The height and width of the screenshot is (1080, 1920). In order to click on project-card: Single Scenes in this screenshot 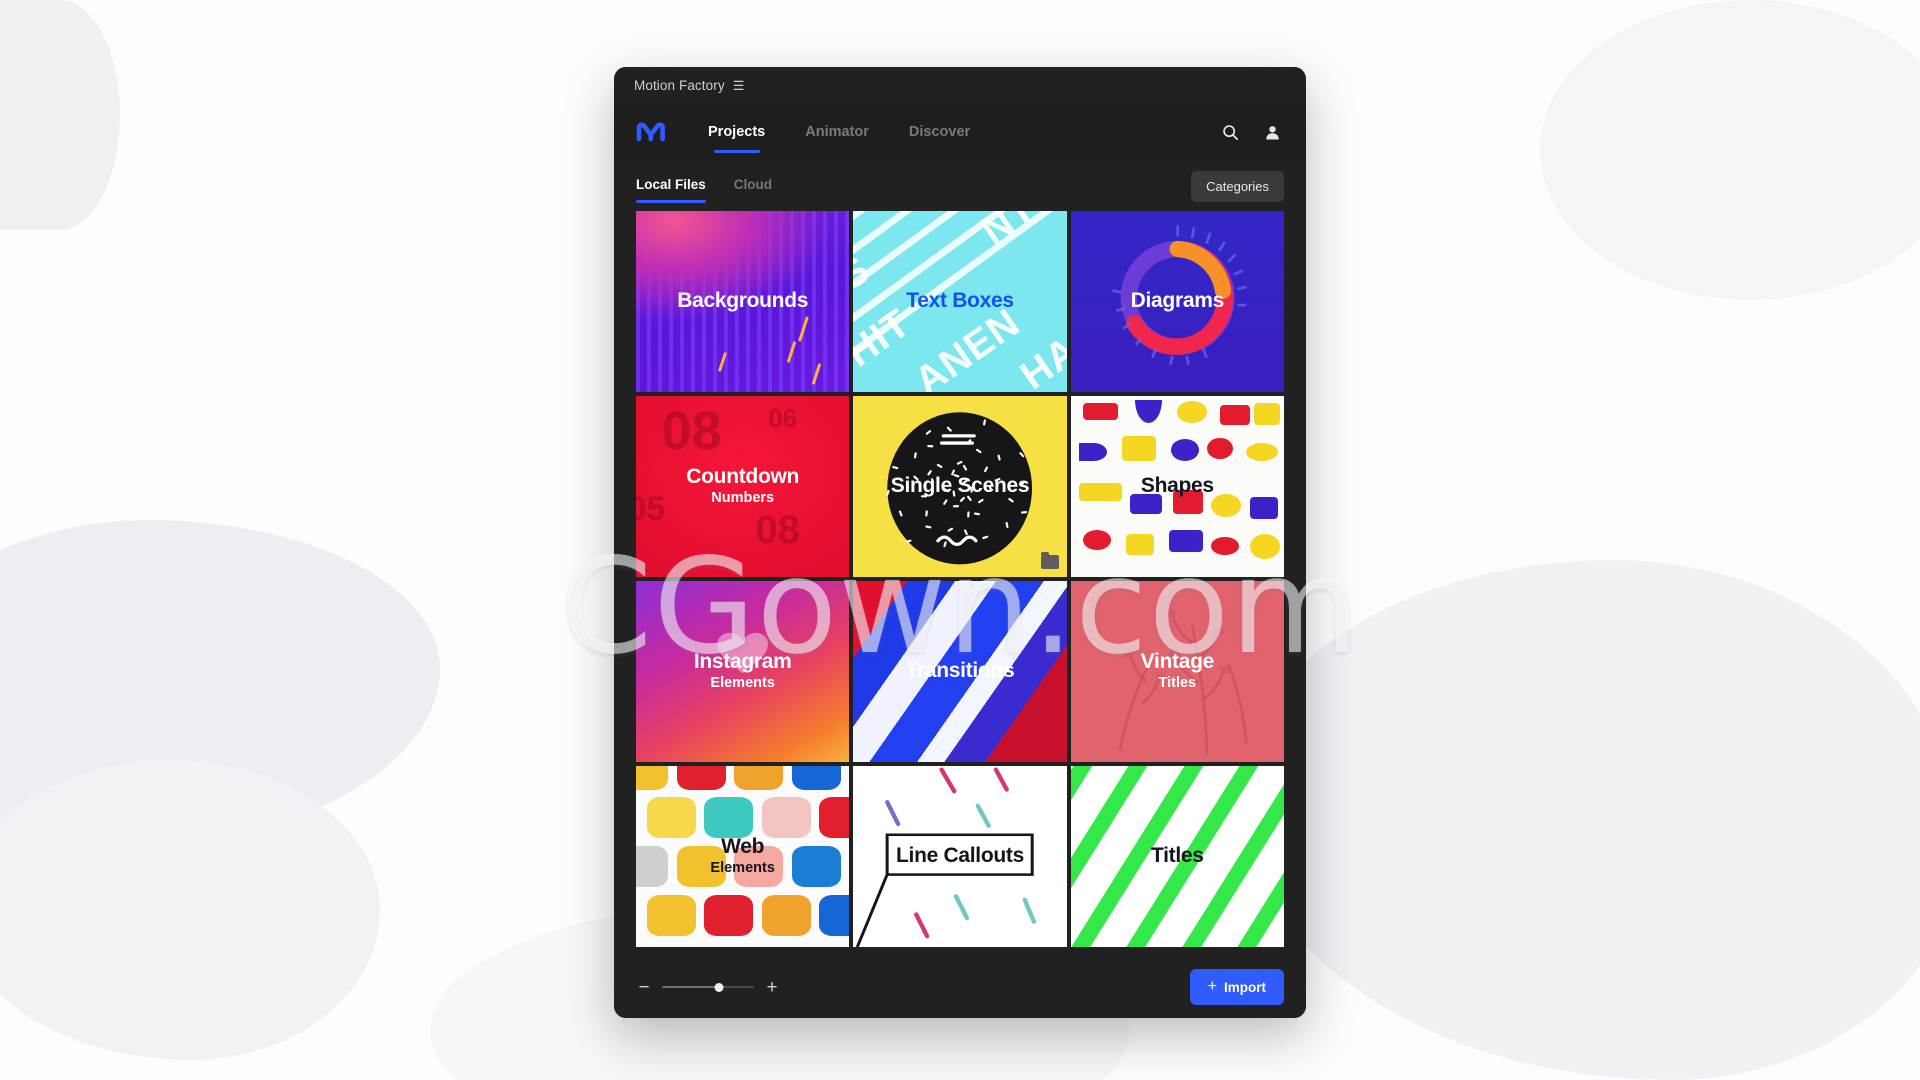, I will do `click(960, 486)`.